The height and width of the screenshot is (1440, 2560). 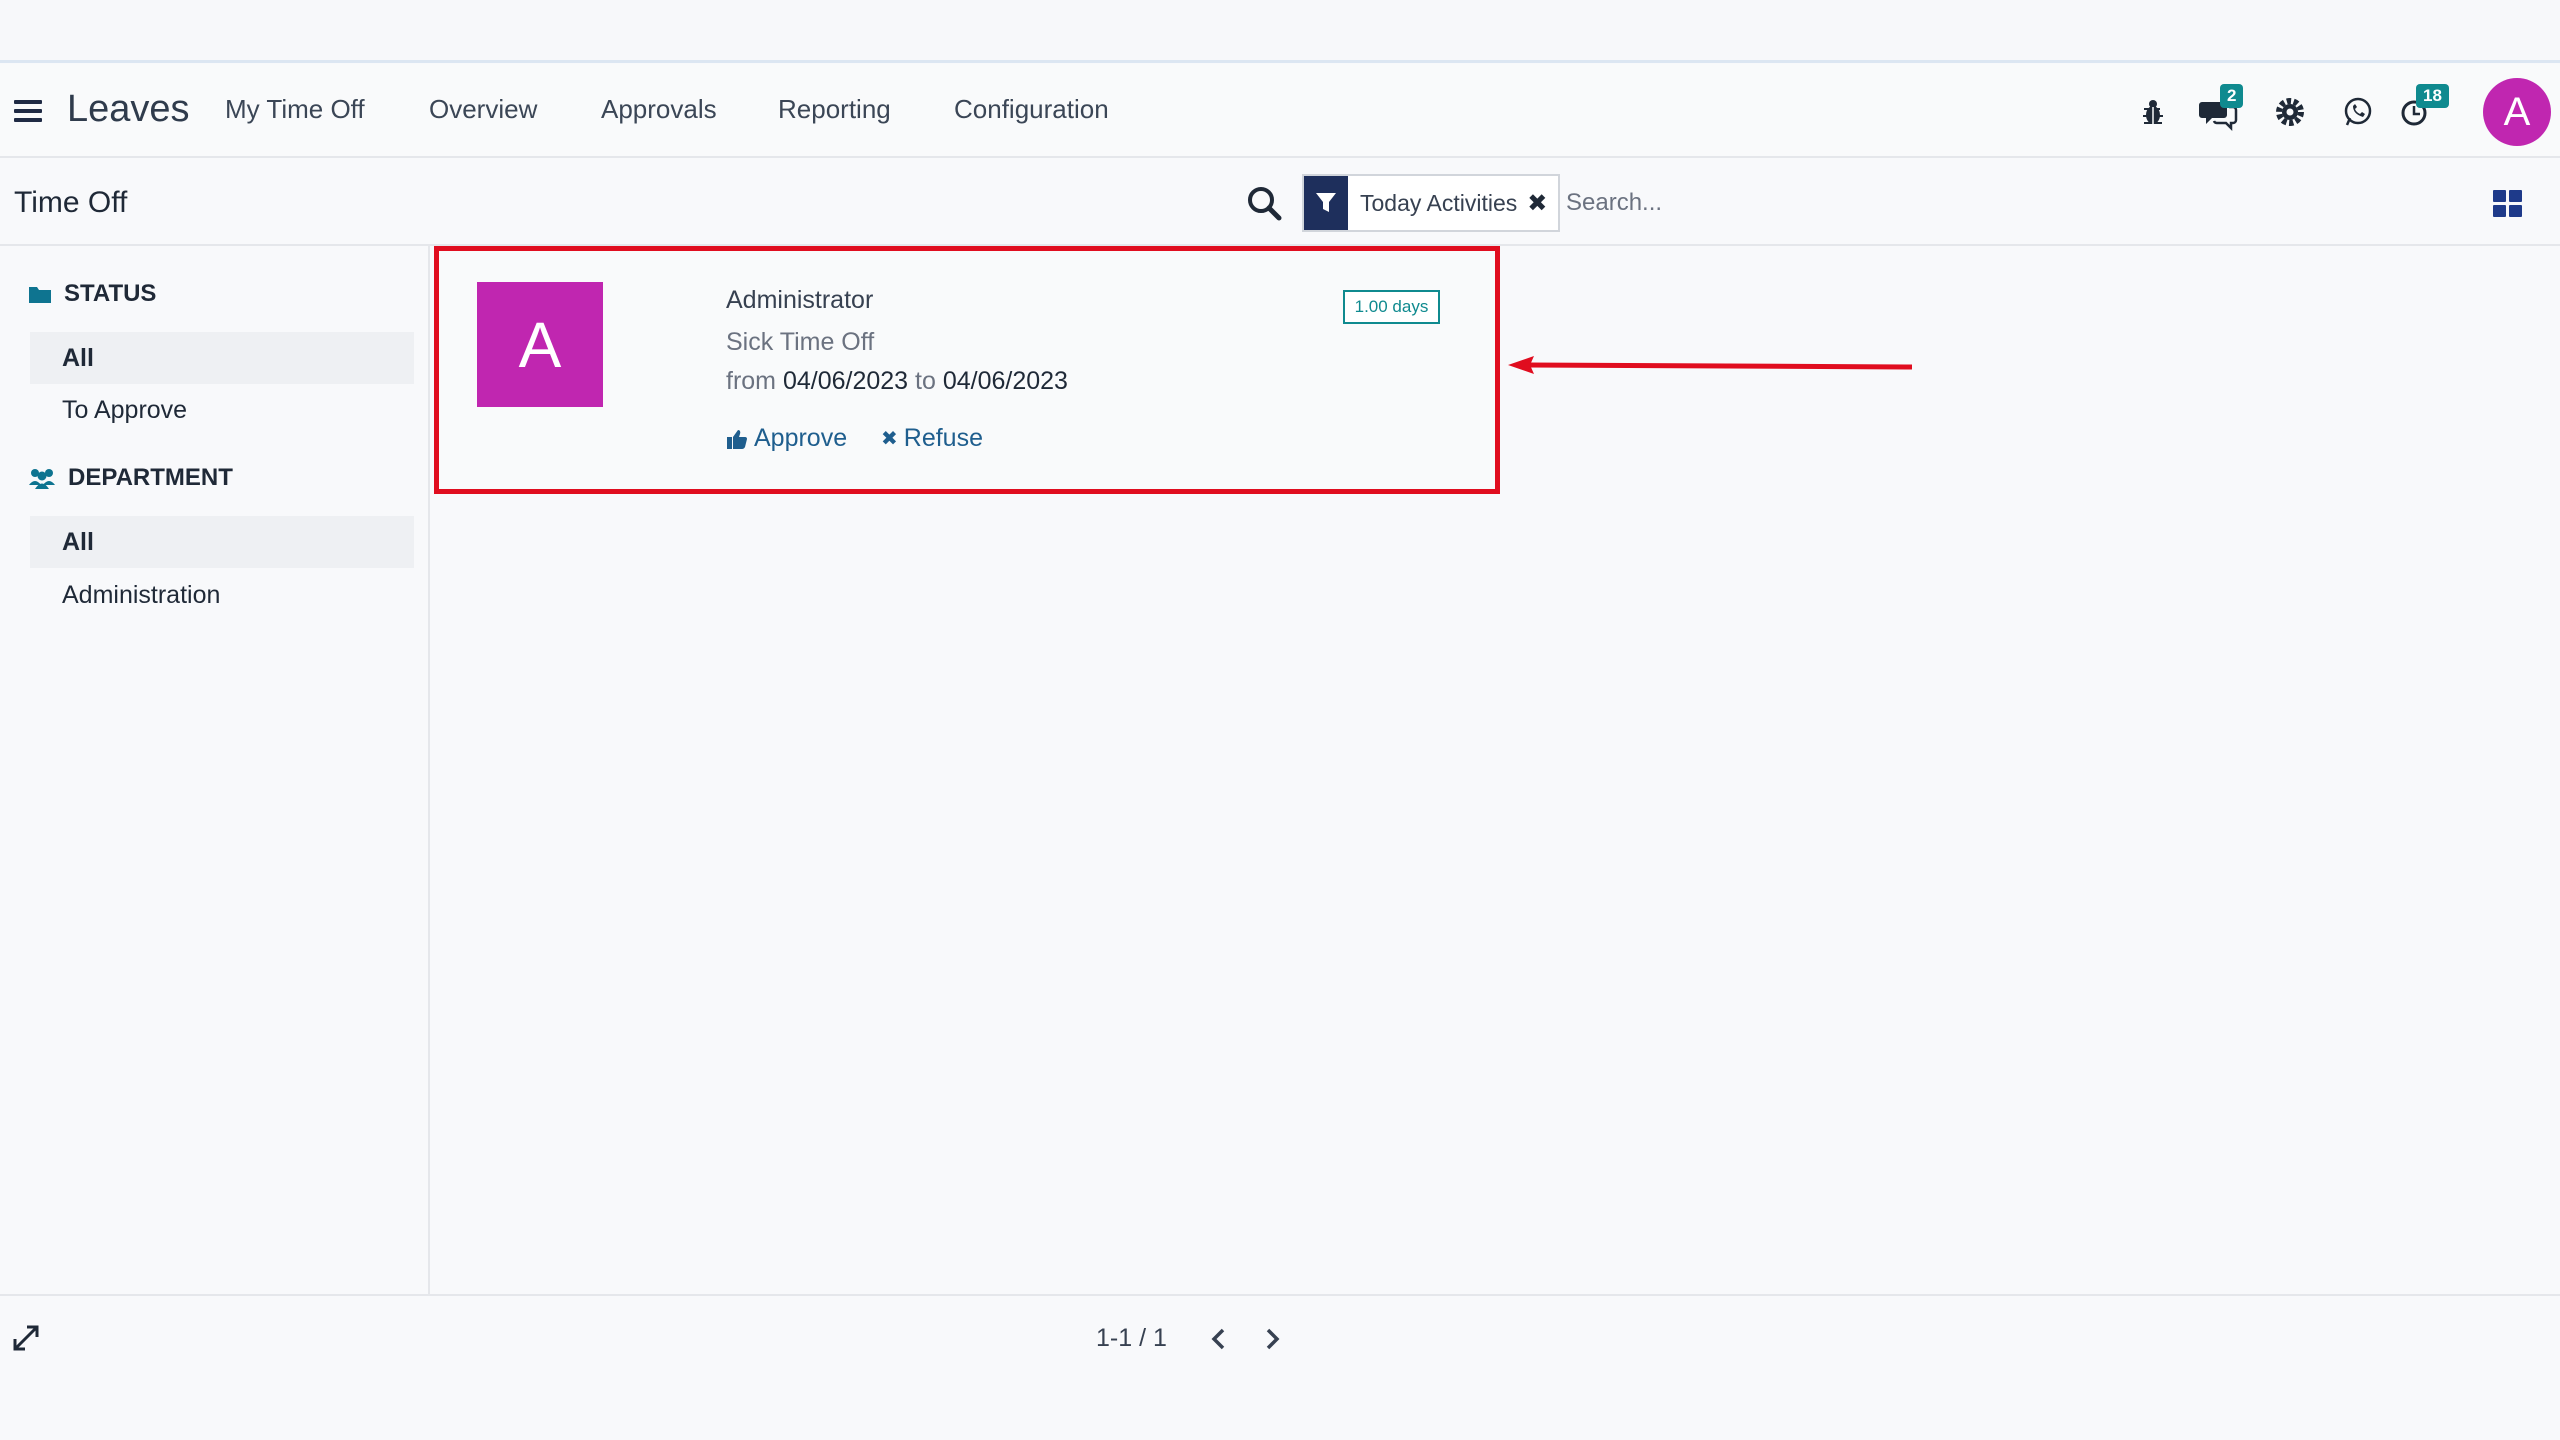 I want to click on messages-badge: 2, so click(x=2232, y=96).